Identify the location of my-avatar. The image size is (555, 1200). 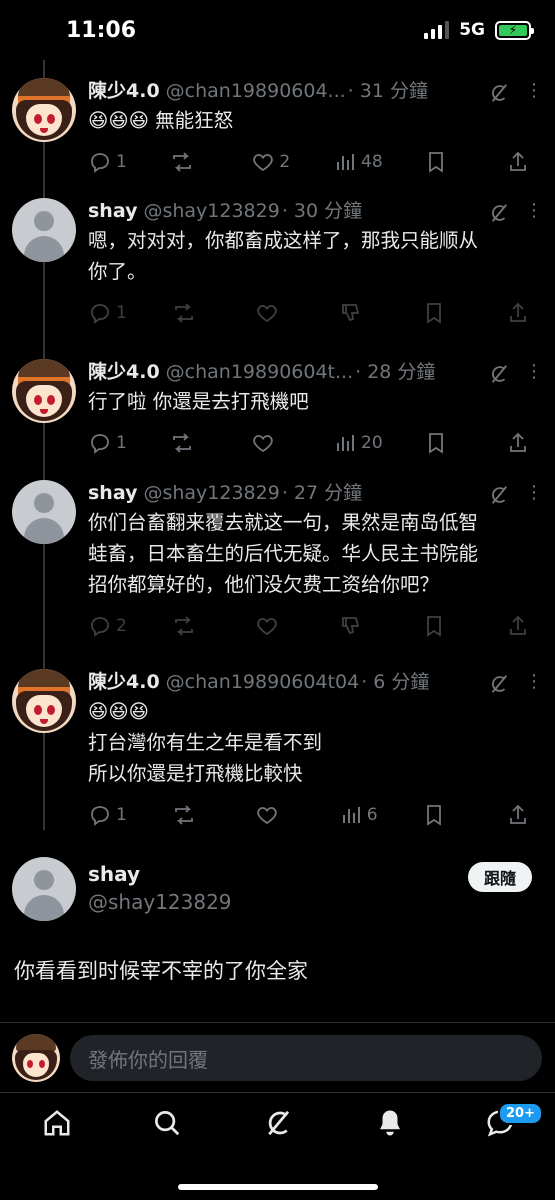
(36, 1058).